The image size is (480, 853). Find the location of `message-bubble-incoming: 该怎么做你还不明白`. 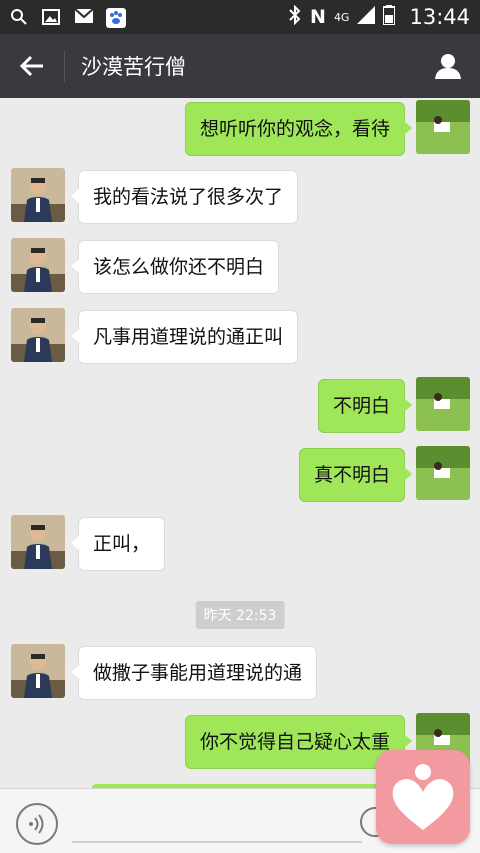

message-bubble-incoming: 该怎么做你还不明白 is located at coordinates (175, 267).